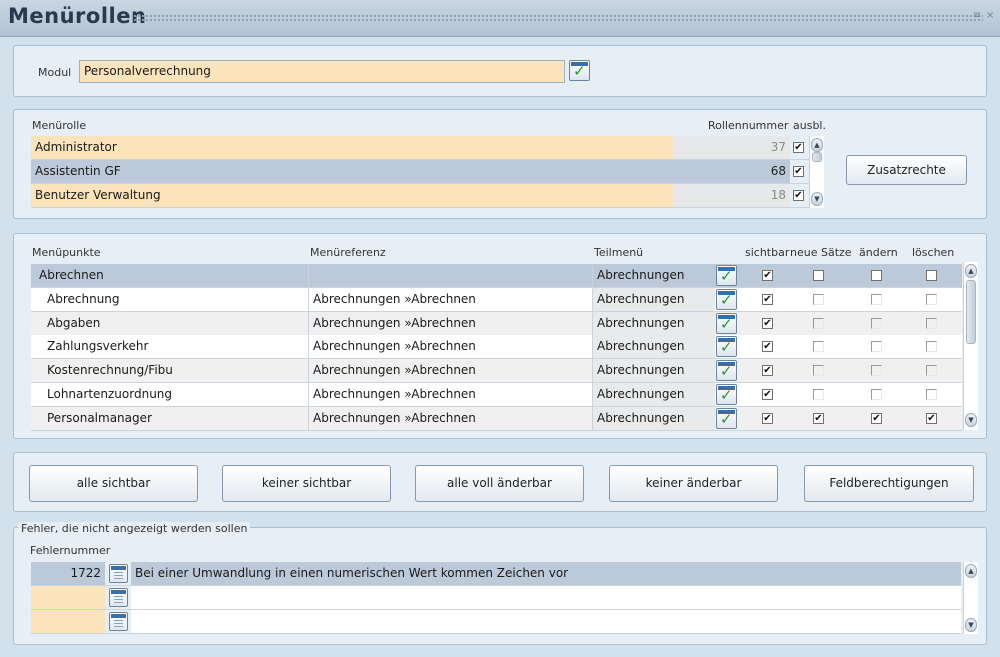 This screenshot has width=1000, height=657. I want to click on title-bar: Menürollen ≡ ×, so click(500, 18).